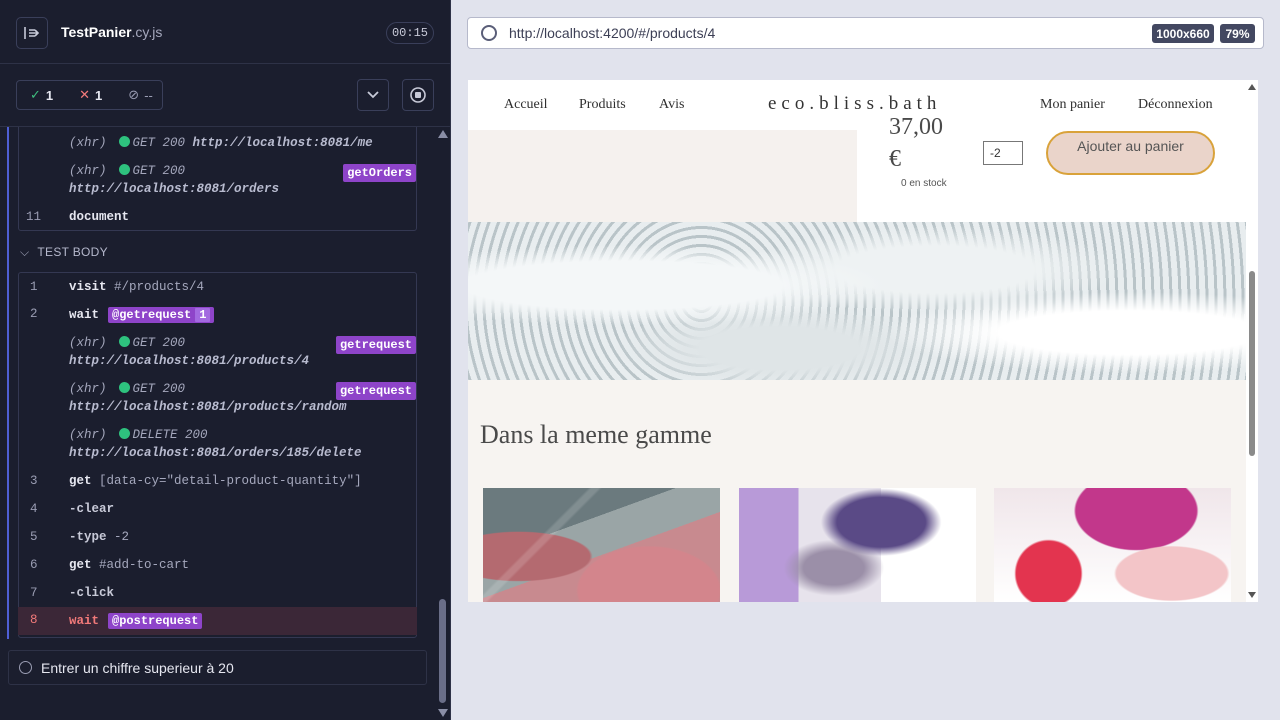  What do you see at coordinates (49, 95) in the screenshot?
I see `passed-value: 1` at bounding box center [49, 95].